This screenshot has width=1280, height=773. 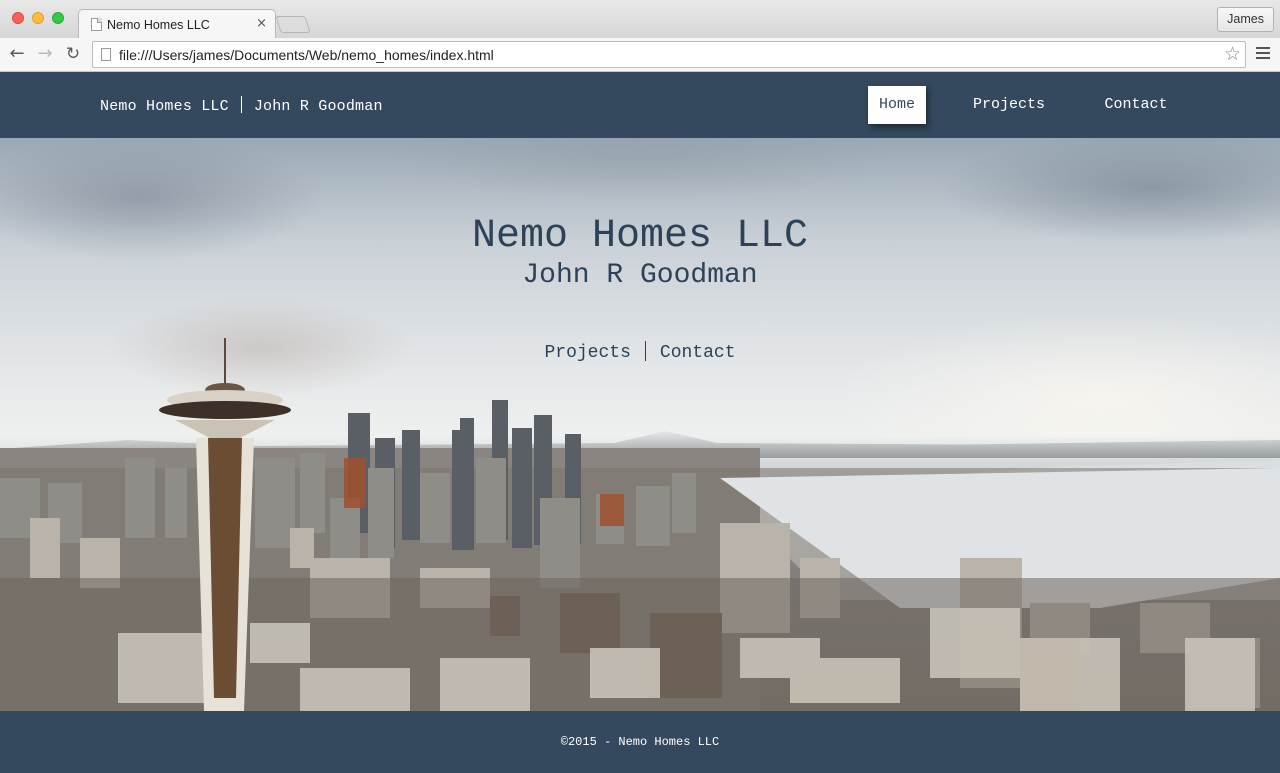 I want to click on browser-tab: Nemo Homes LLC ×, so click(x=177, y=24).